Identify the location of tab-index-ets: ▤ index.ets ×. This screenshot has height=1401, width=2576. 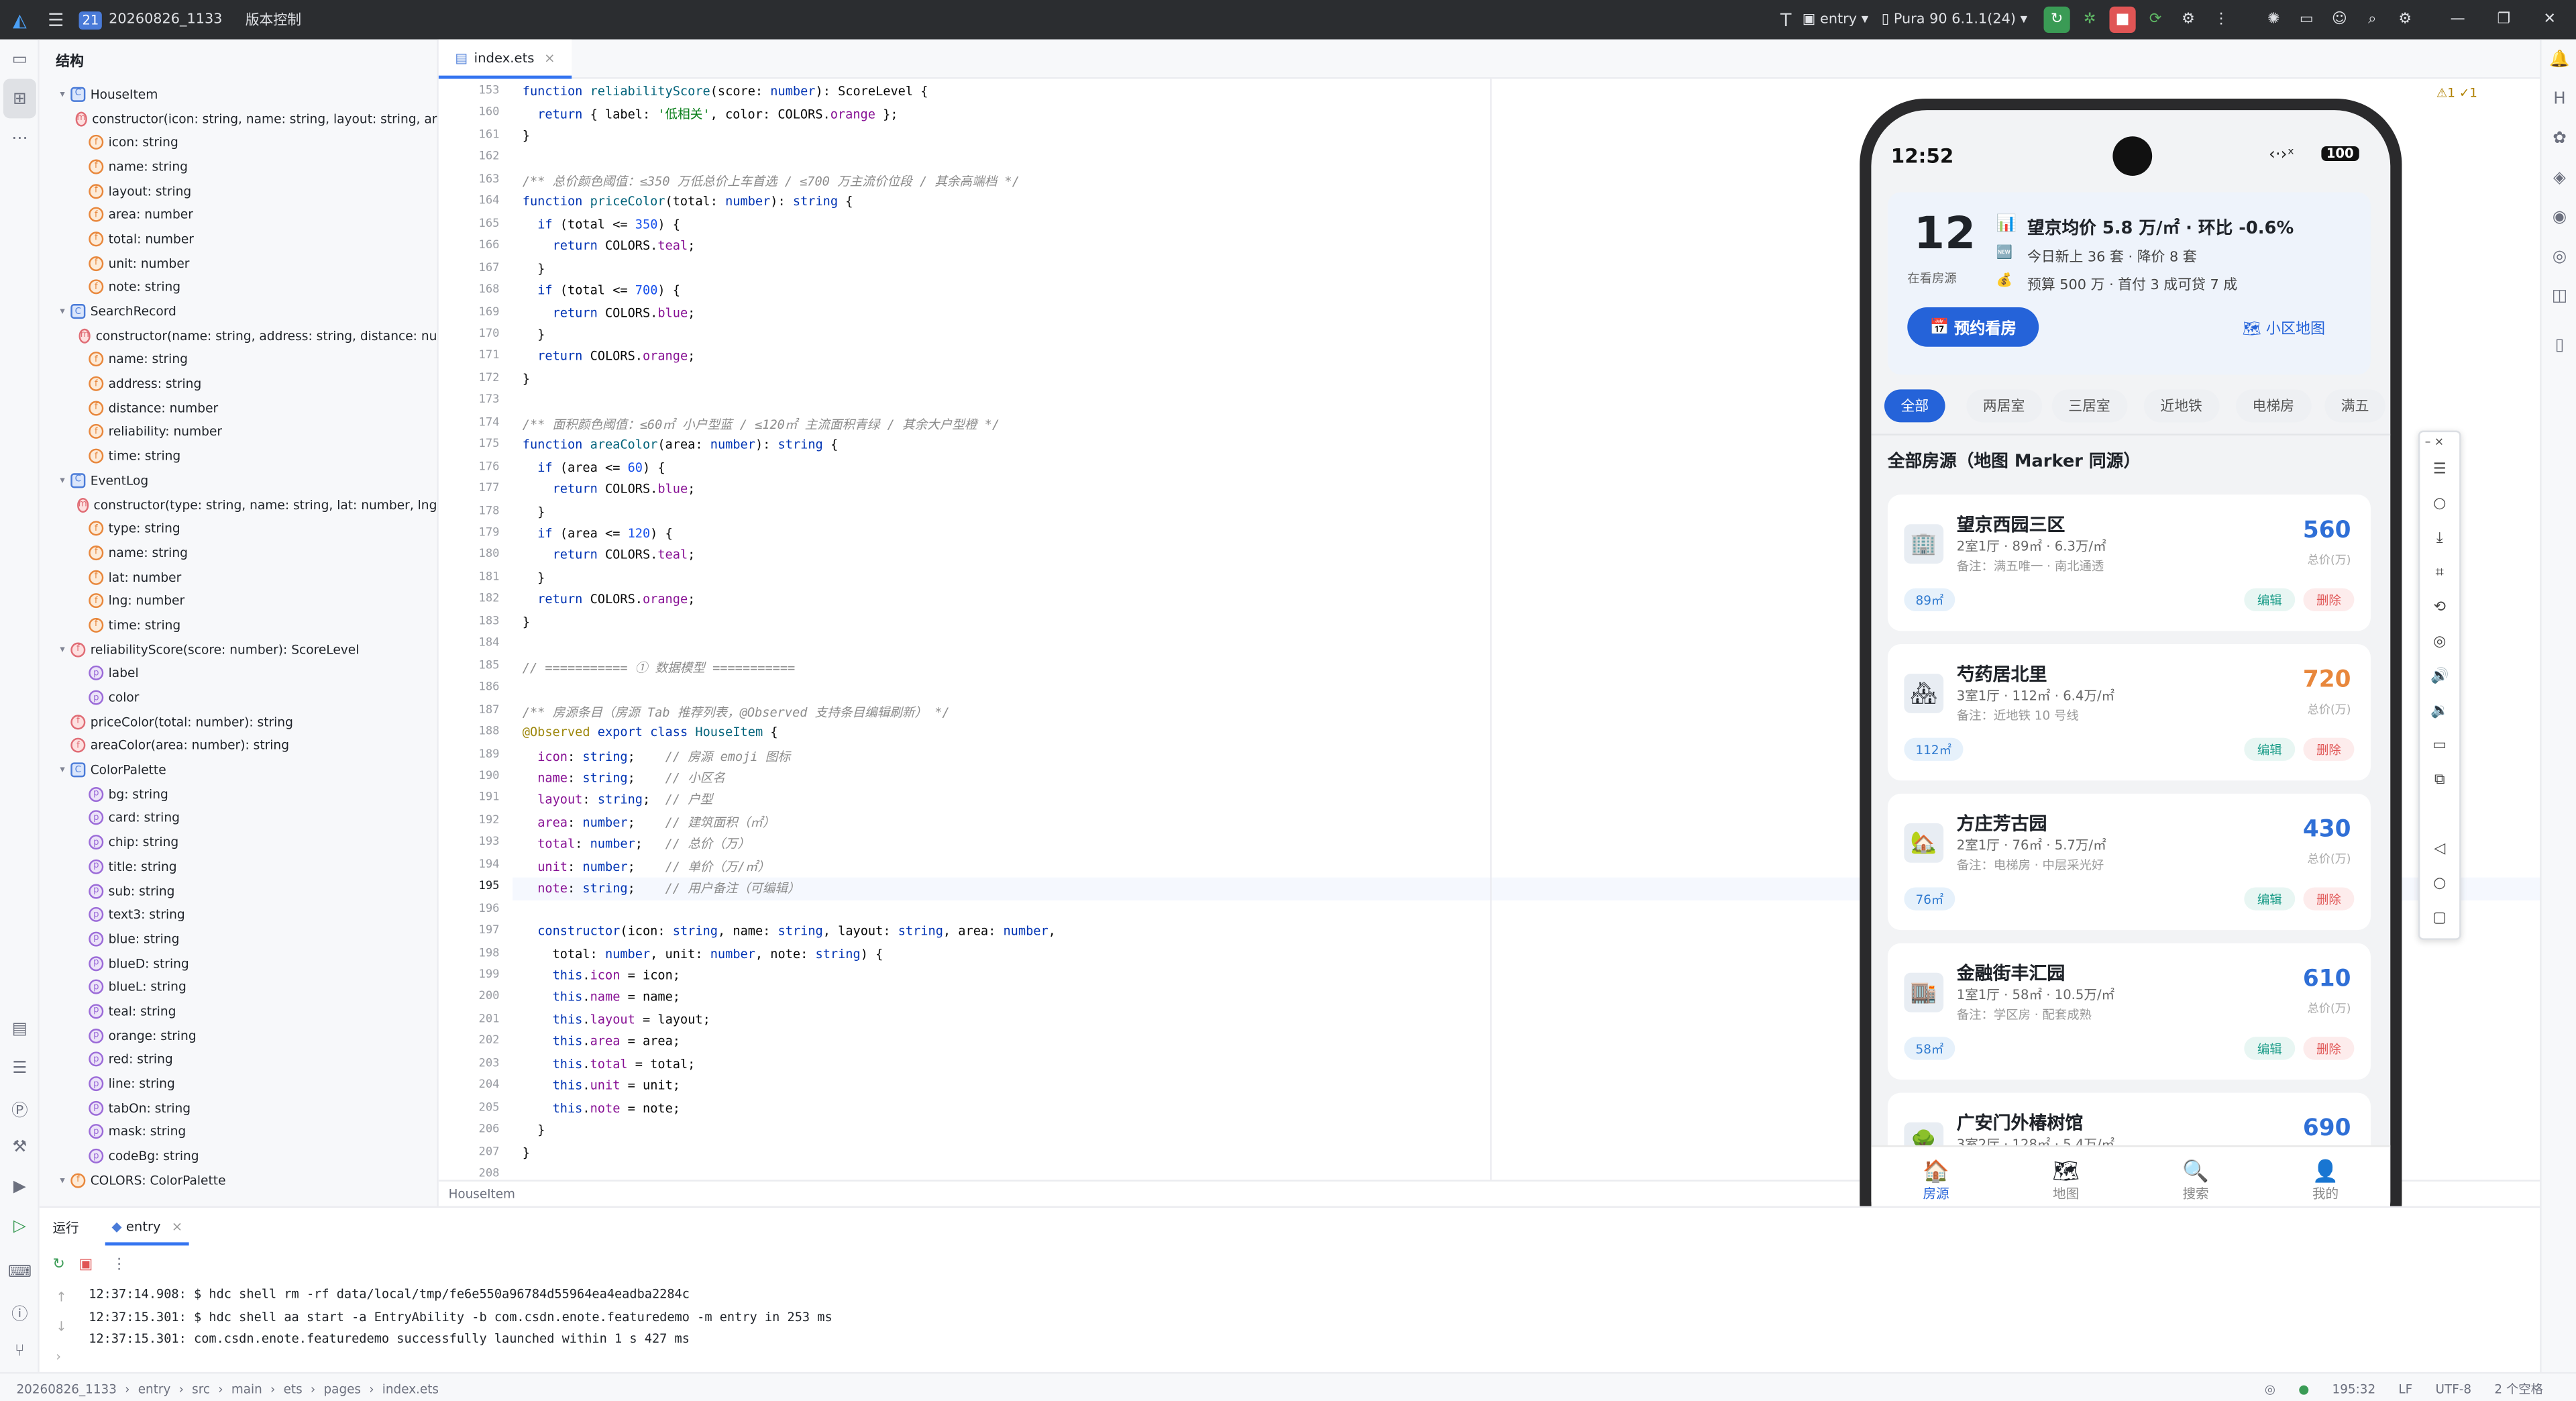
(505, 59).